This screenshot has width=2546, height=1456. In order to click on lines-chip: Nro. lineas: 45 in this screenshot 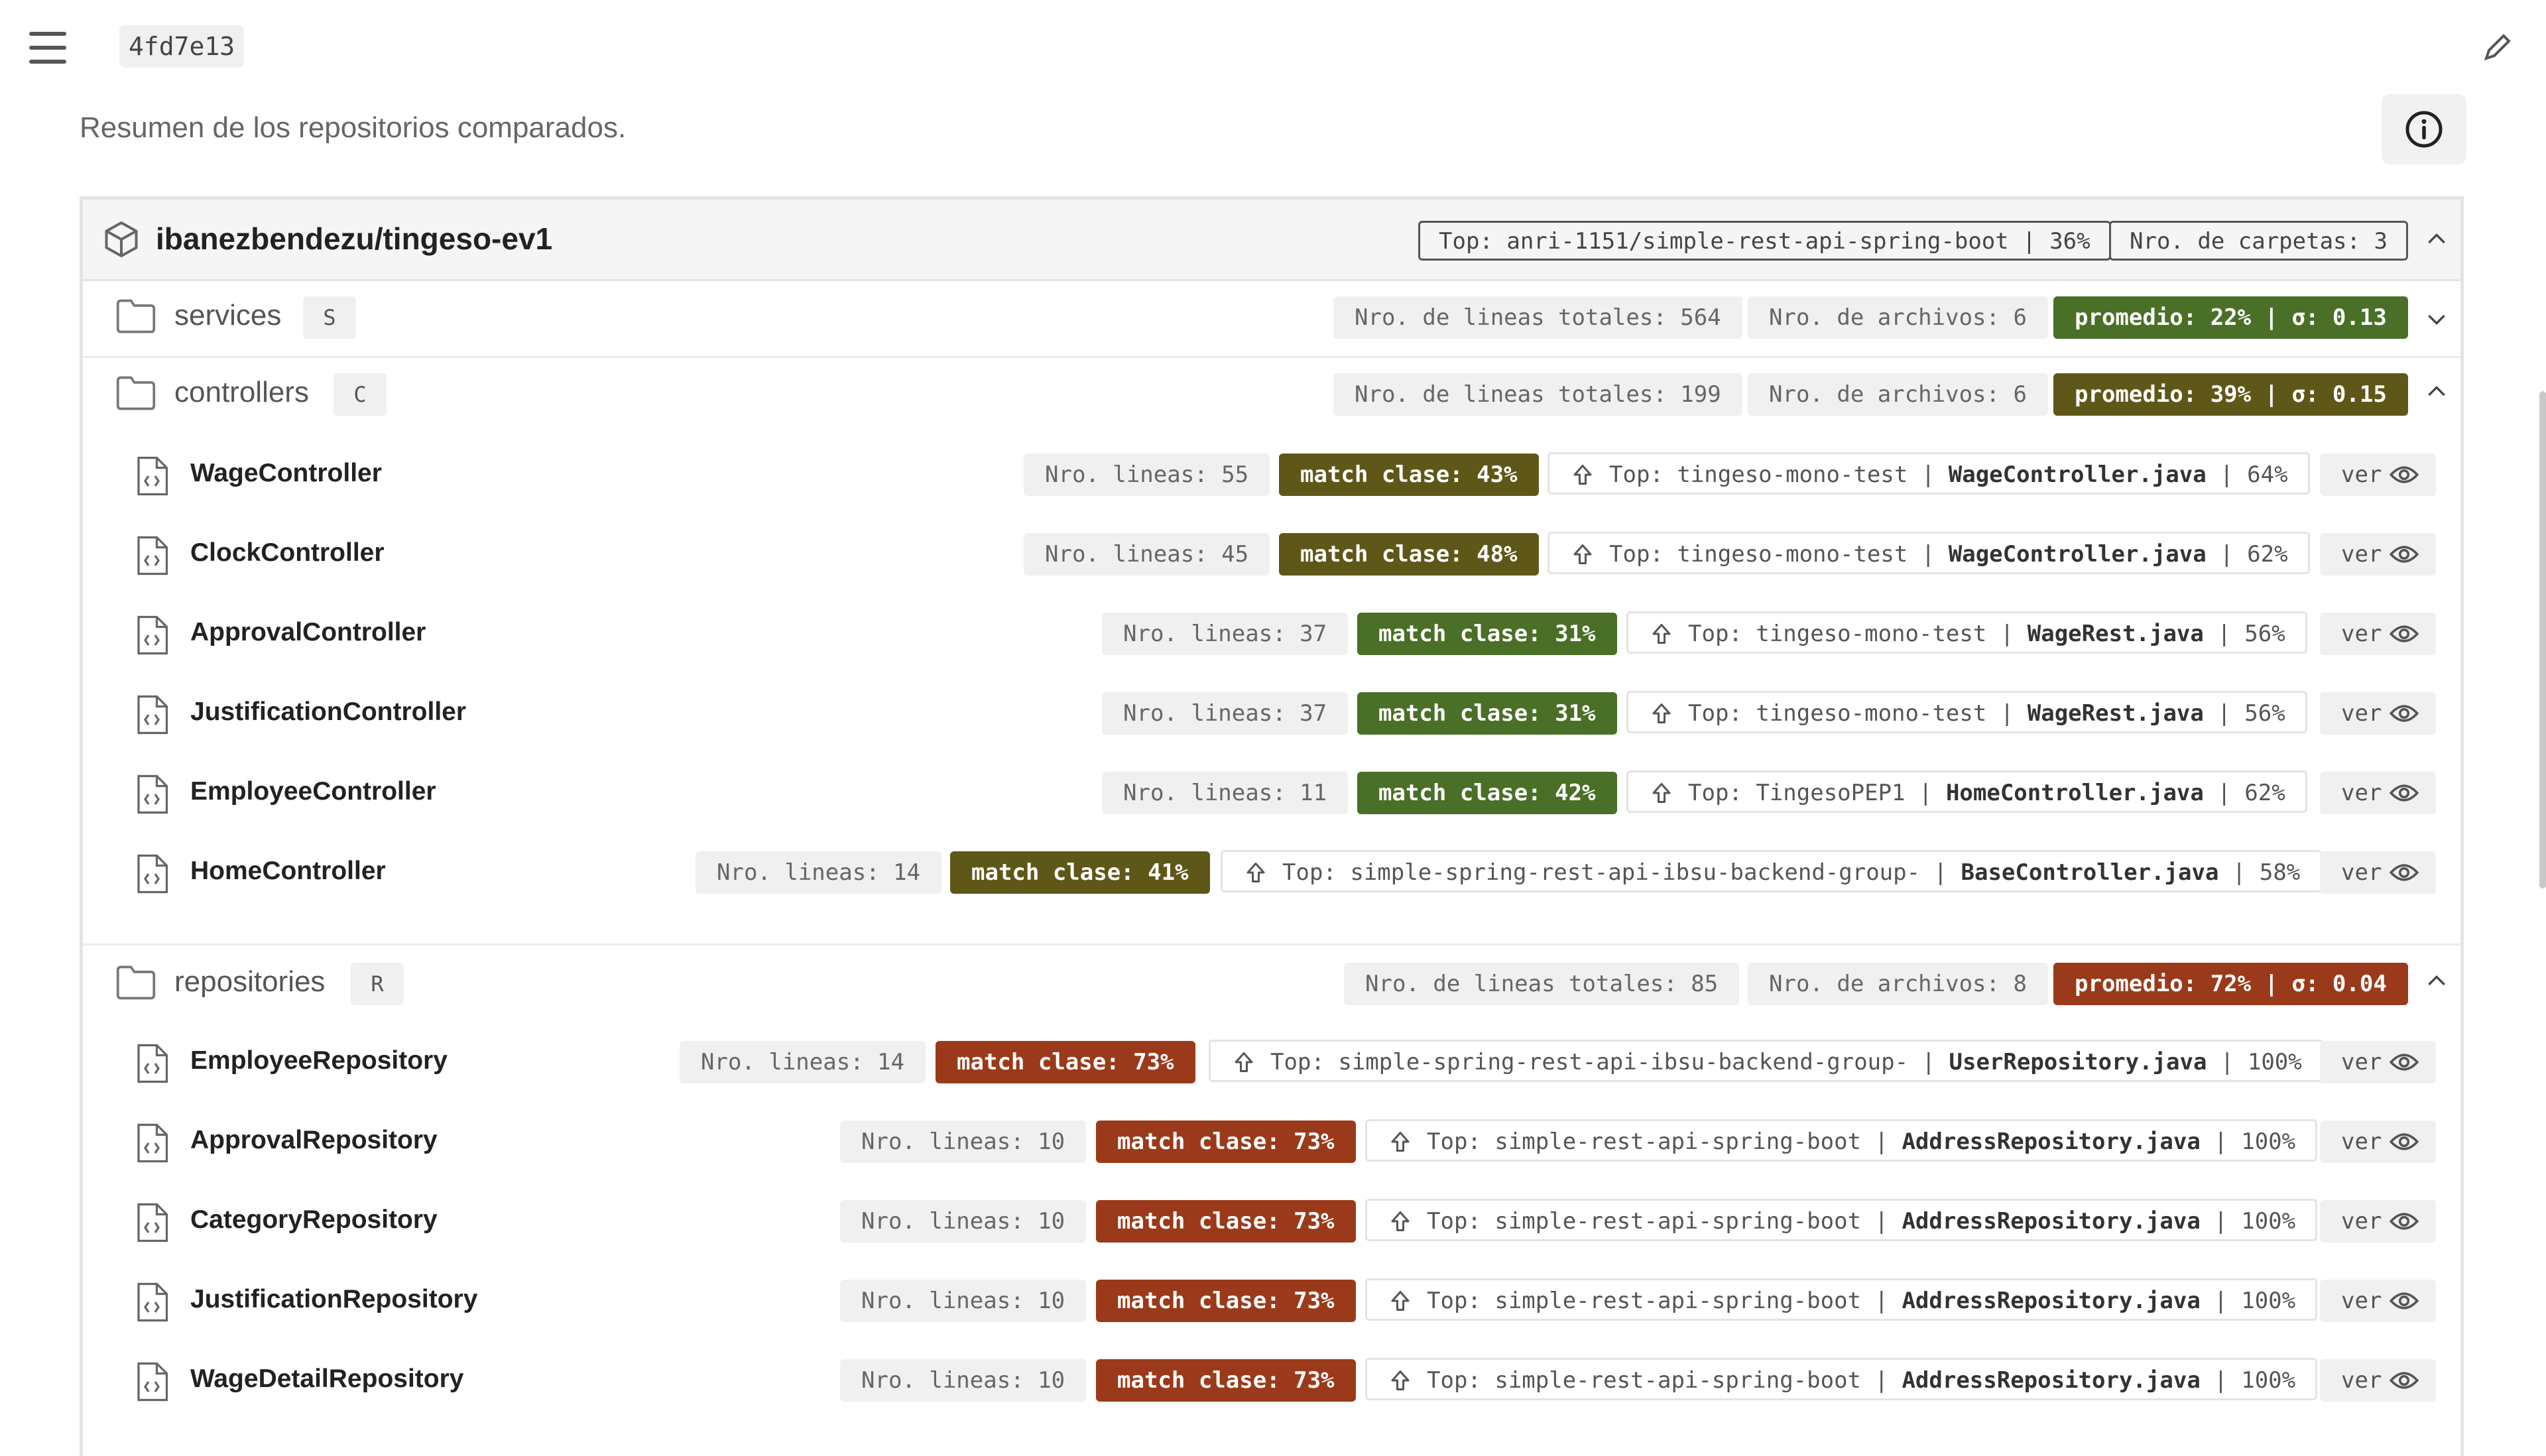, I will do `click(1147, 554)`.